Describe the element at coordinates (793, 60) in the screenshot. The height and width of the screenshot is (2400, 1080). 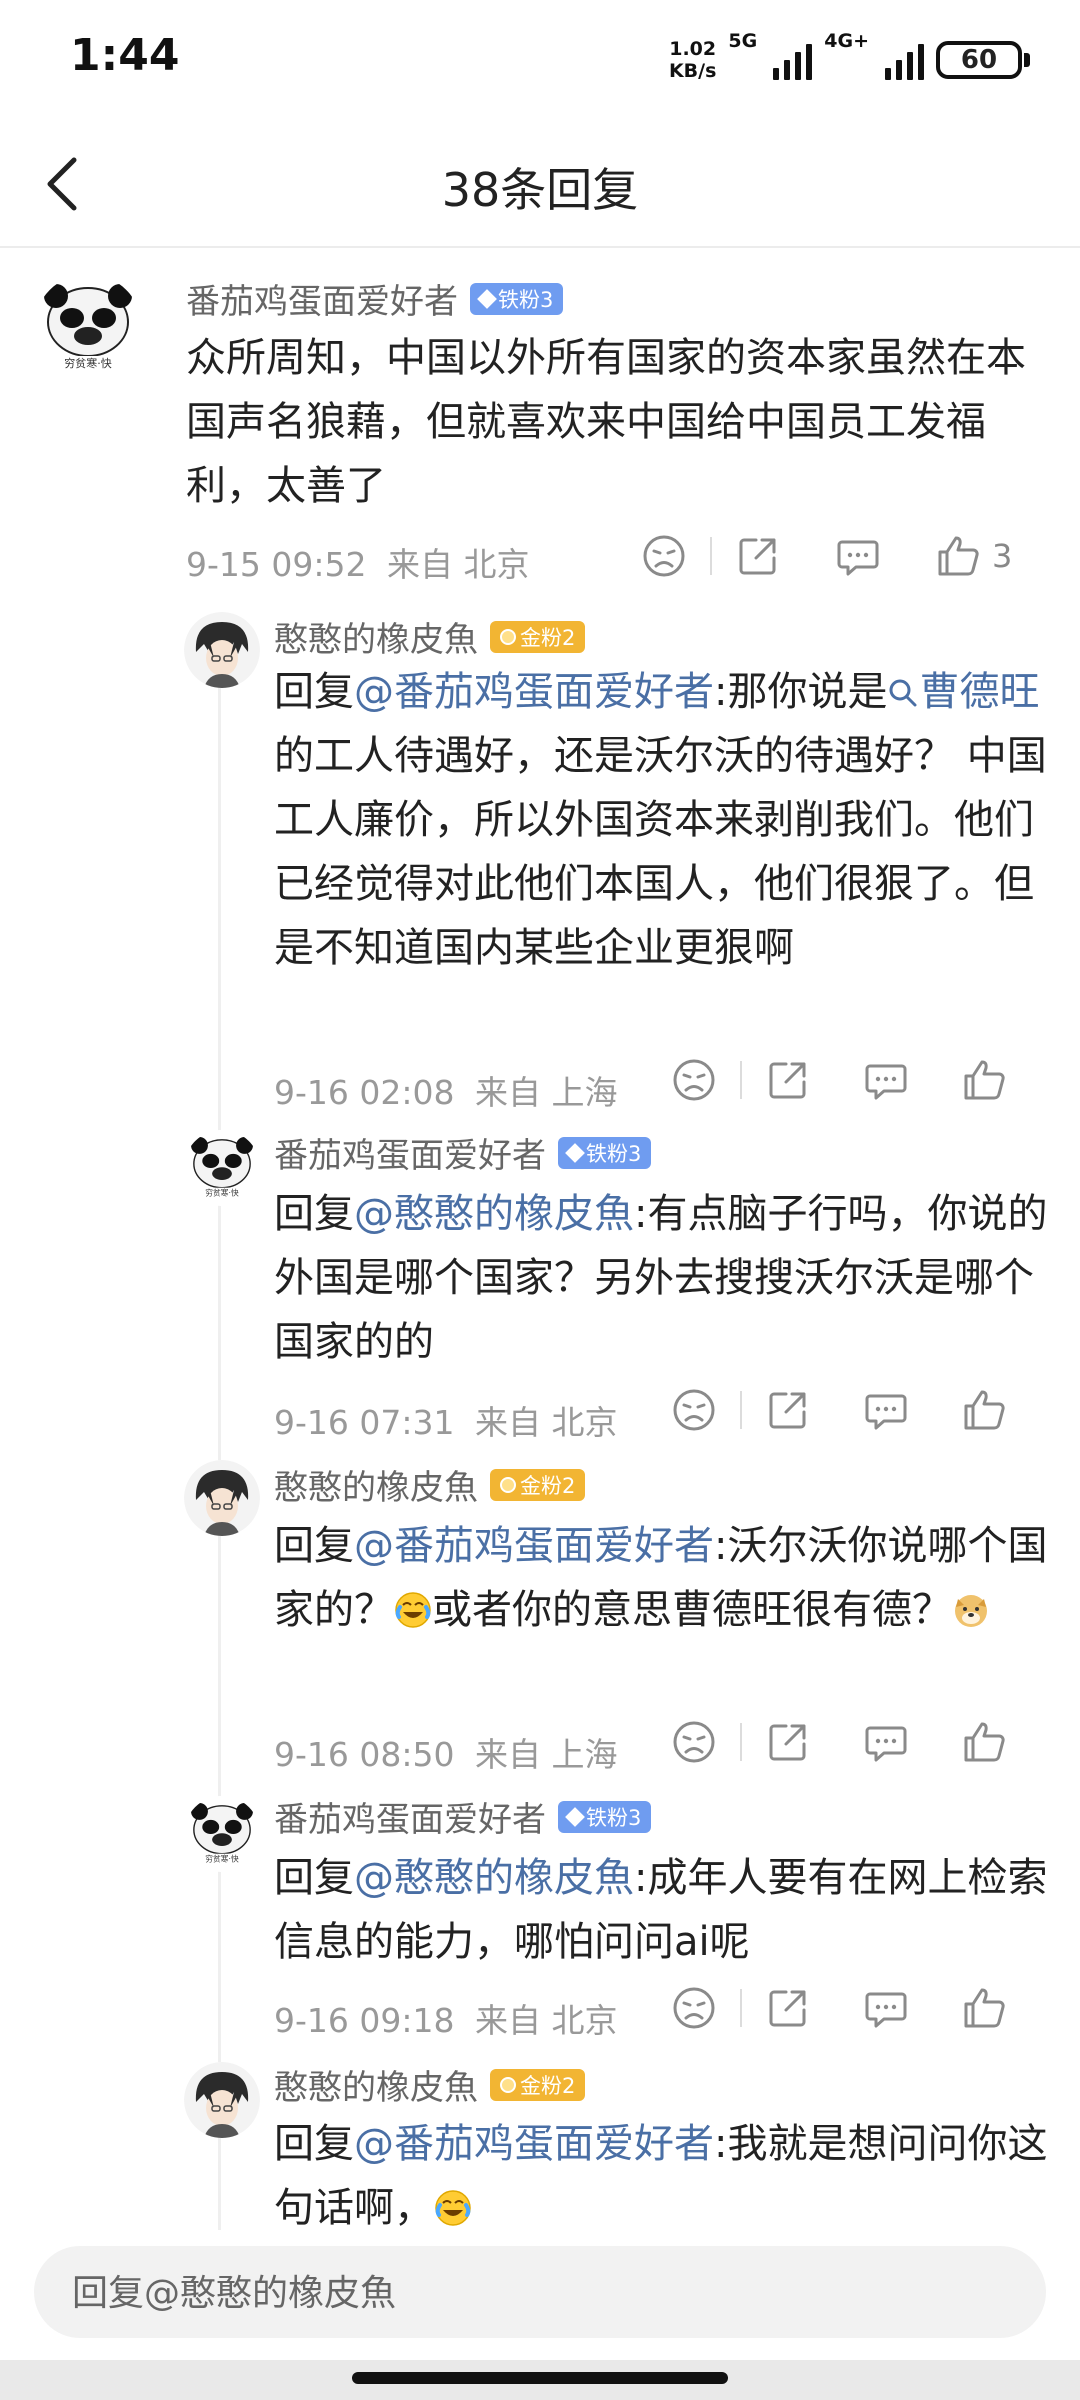
I see `signal-icon` at that location.